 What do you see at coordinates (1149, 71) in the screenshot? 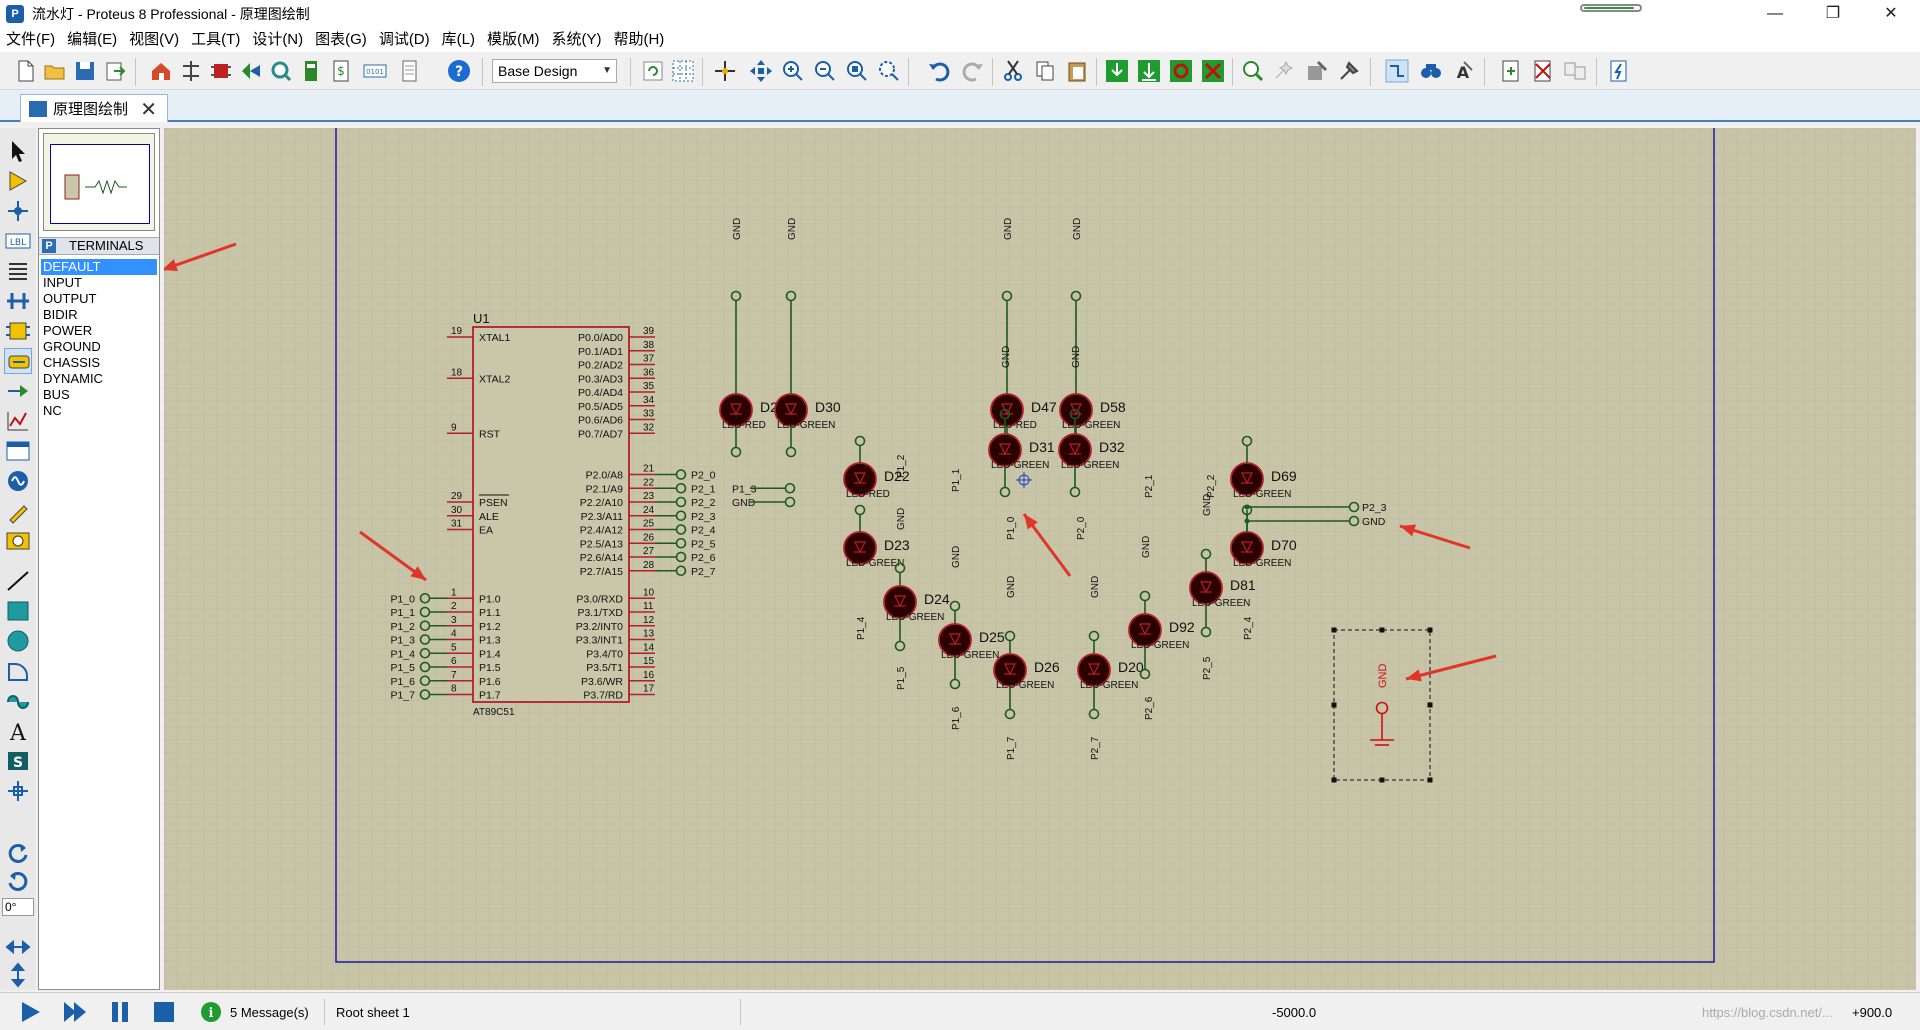
I see `block-move-icon` at bounding box center [1149, 71].